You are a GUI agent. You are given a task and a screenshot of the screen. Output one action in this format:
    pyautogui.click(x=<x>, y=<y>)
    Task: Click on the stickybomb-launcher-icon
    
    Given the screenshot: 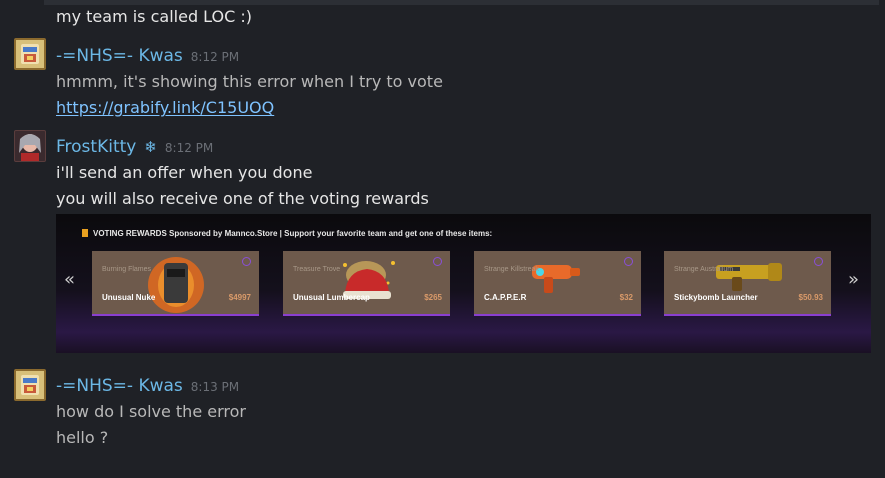 What is the action you would take?
    pyautogui.click(x=749, y=277)
    